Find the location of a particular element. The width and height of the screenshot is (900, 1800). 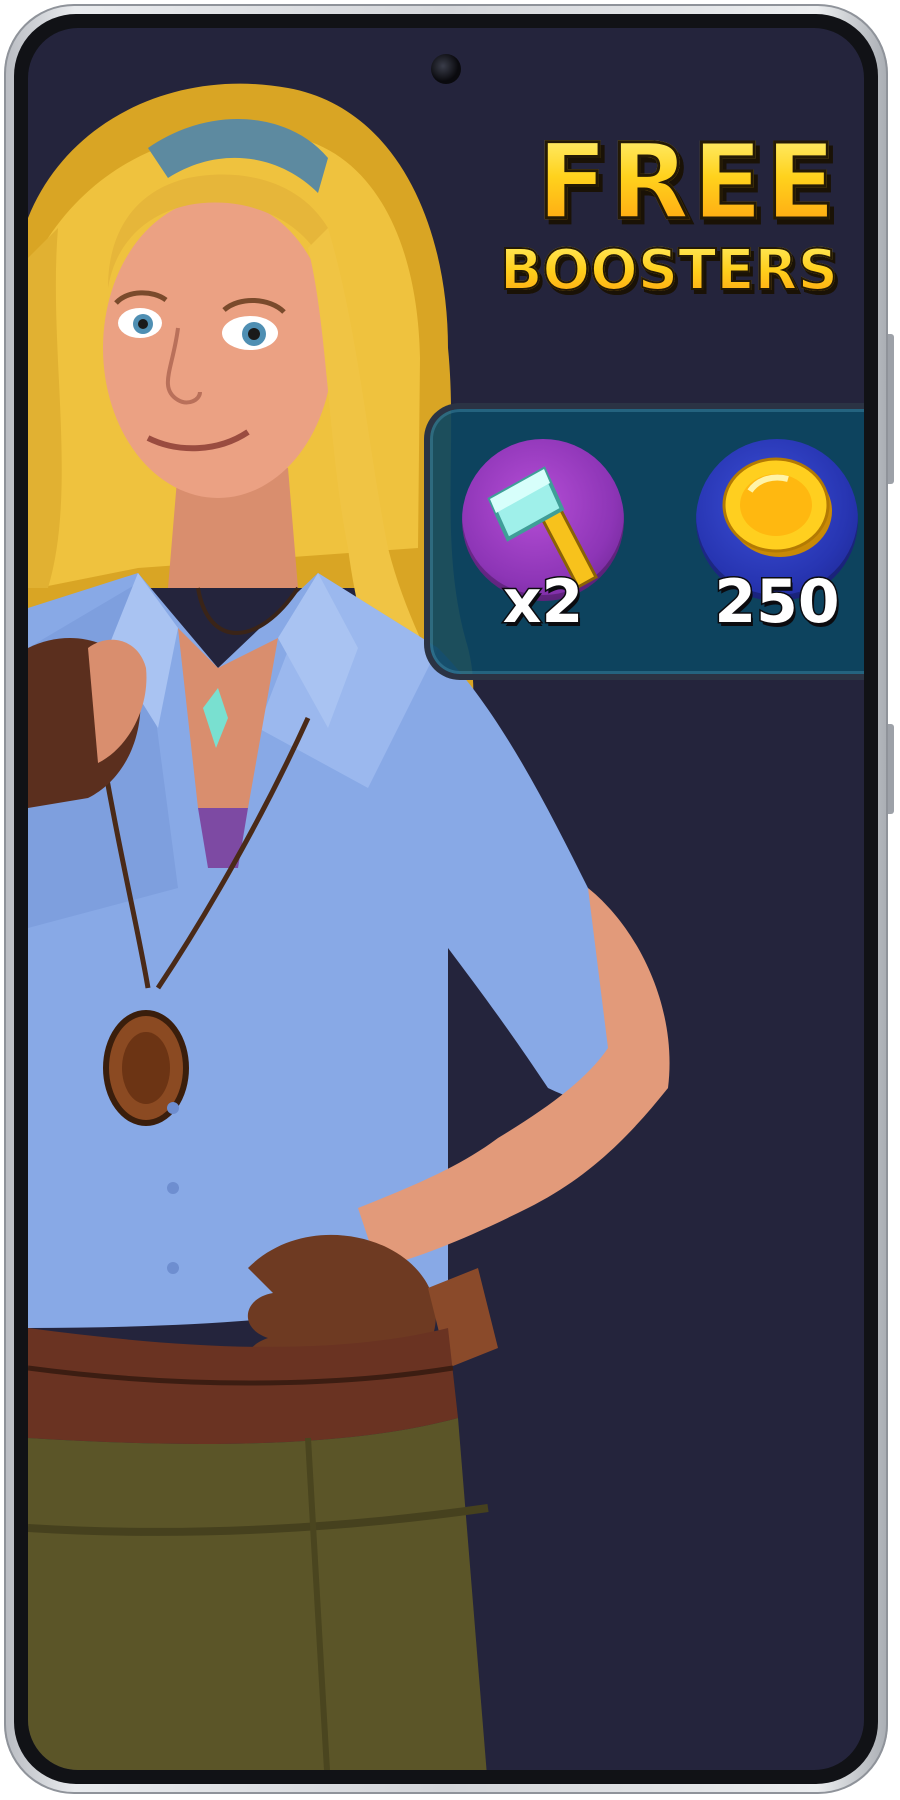

volume-button is located at coordinates (891, 409).